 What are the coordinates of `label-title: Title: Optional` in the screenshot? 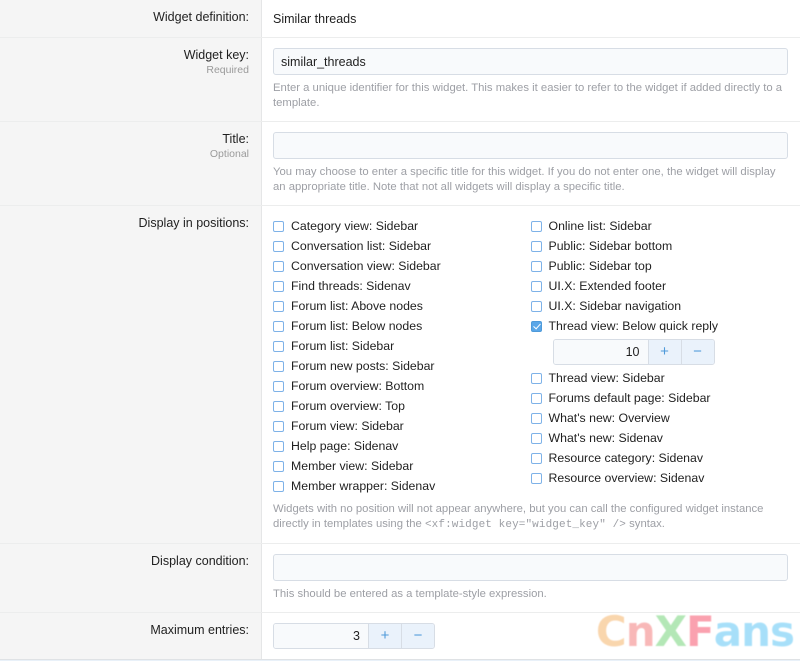 It's located at (131, 163).